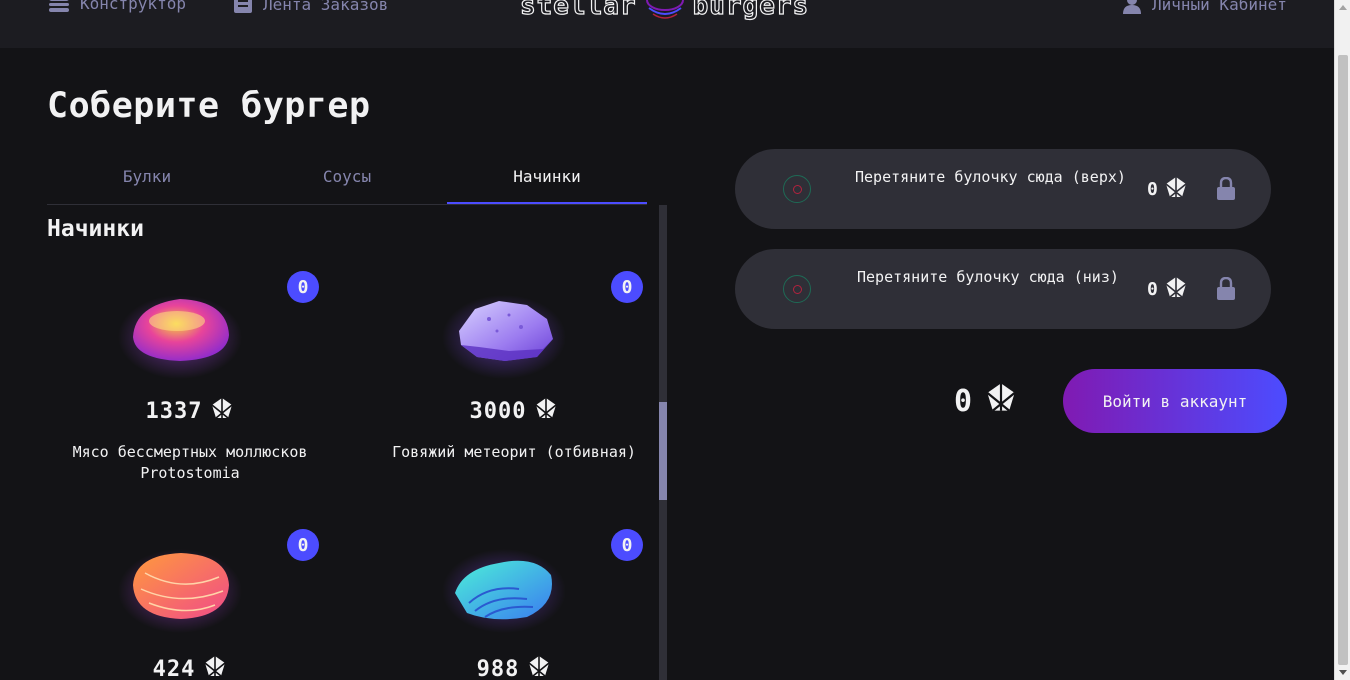 Image resolution: width=1350 pixels, height=680 pixels. Describe the element at coordinates (1152, 289) in the screenshot. I see `bottom-bun-price-value: 0` at that location.